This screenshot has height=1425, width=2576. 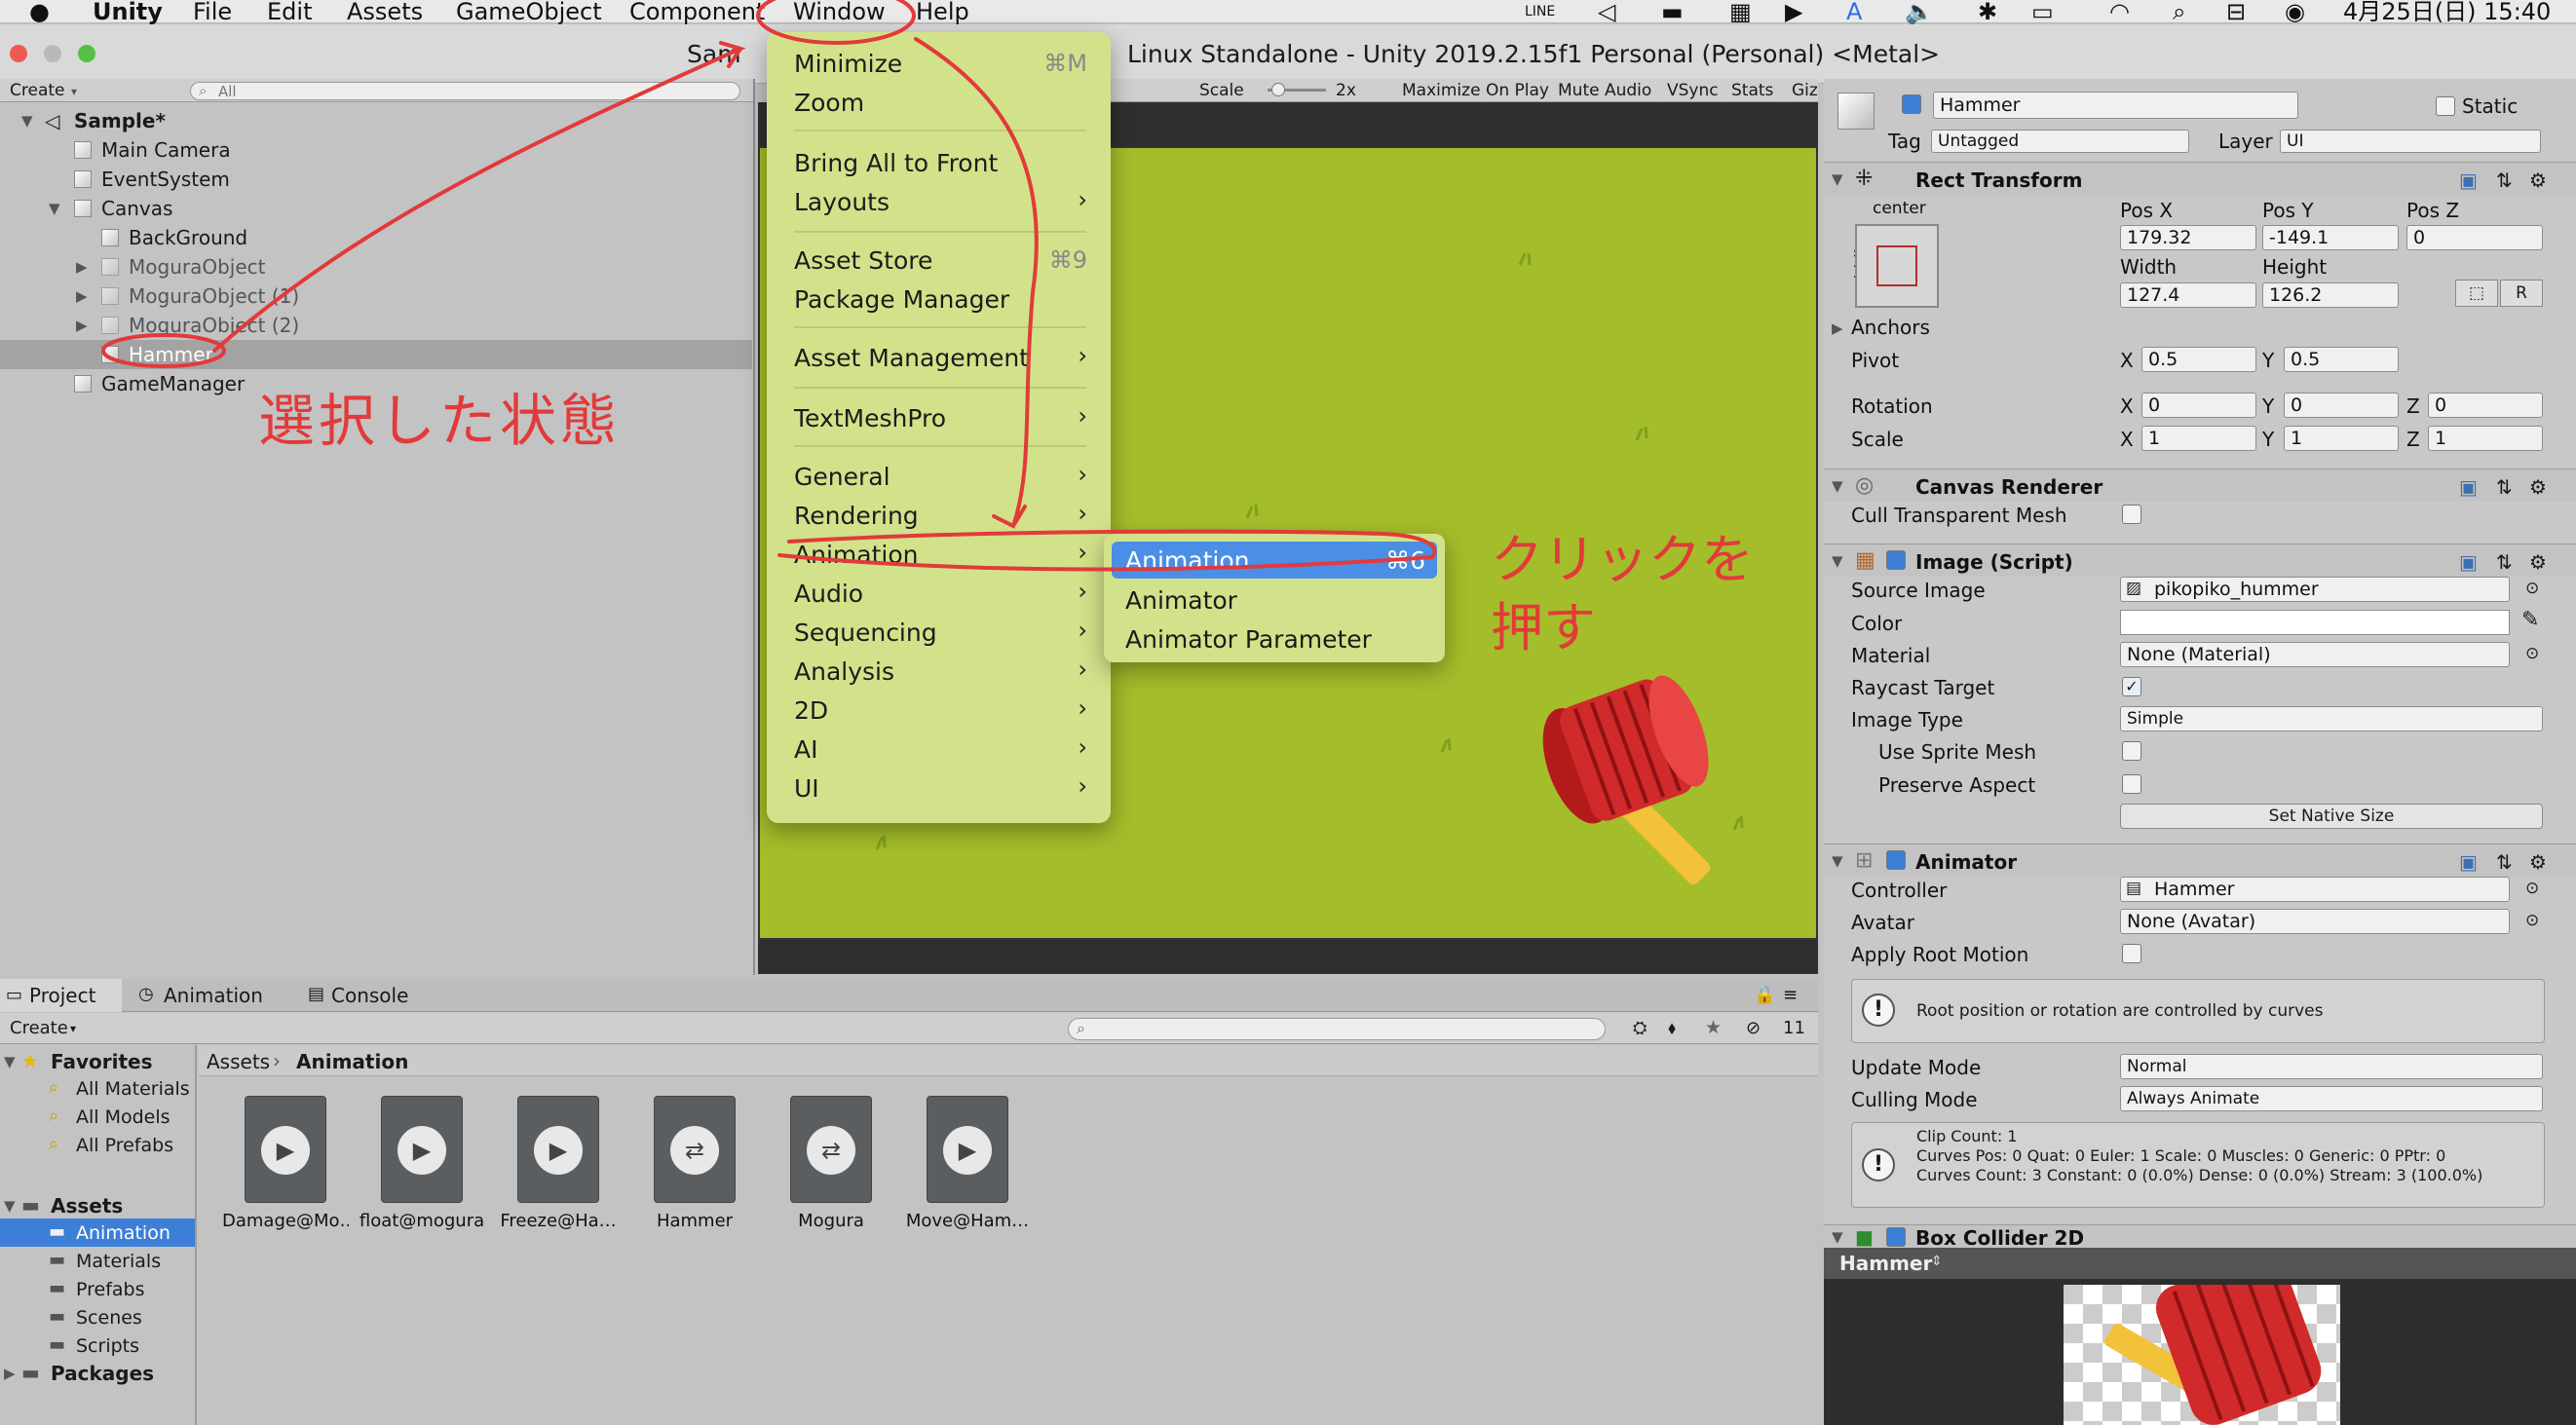 I want to click on pivot-x-input: 0.5, so click(x=2198, y=359).